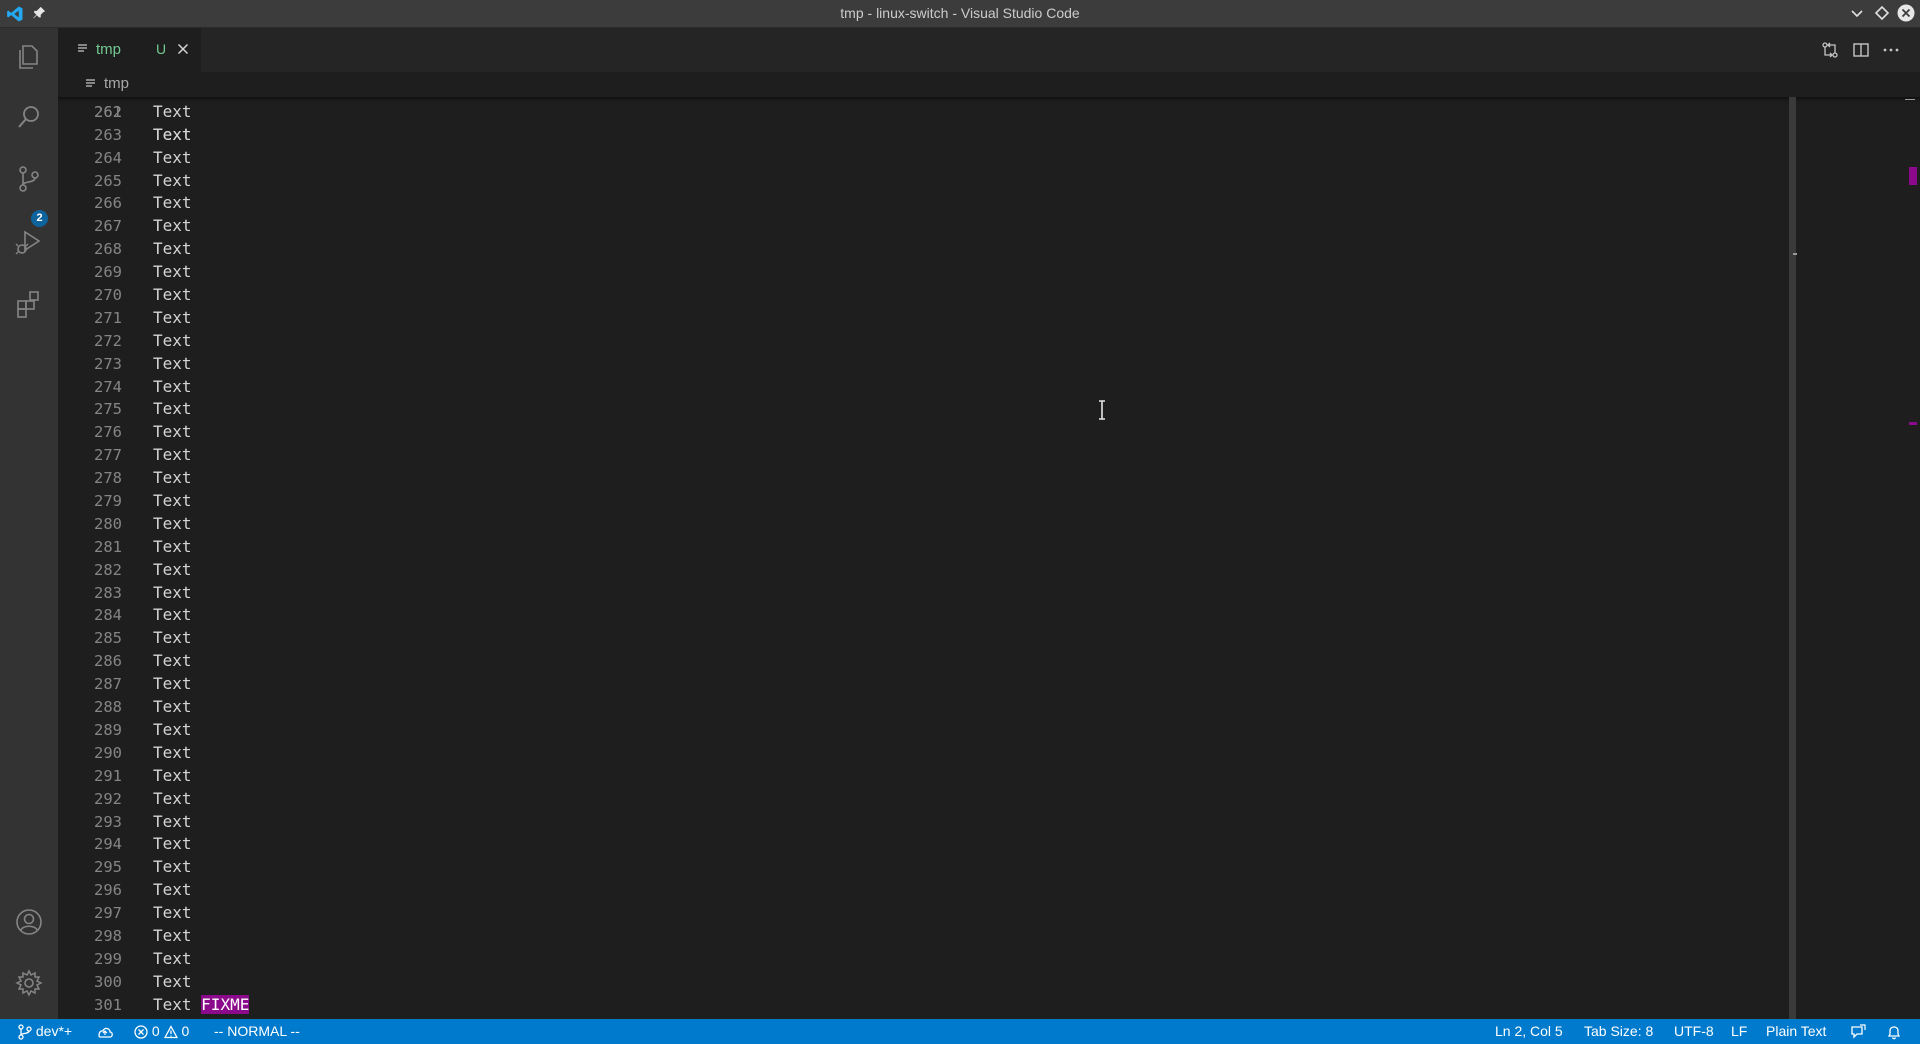  Describe the element at coordinates (29, 983) in the screenshot. I see `settings-gear-icon` at that location.